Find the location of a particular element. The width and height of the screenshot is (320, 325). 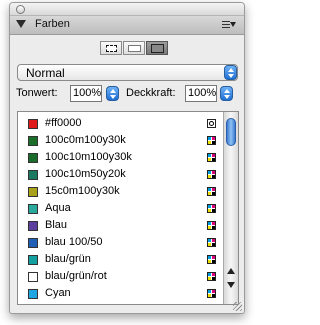

solid-fill-mode-icon is located at coordinates (157, 48).